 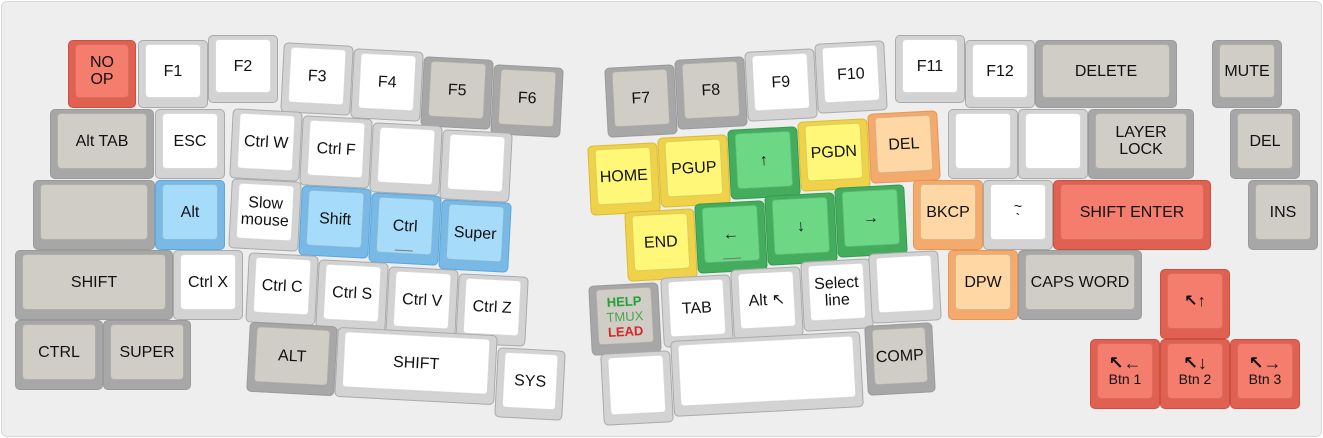 What do you see at coordinates (641, 101) in the screenshot?
I see `key-f7: F7` at bounding box center [641, 101].